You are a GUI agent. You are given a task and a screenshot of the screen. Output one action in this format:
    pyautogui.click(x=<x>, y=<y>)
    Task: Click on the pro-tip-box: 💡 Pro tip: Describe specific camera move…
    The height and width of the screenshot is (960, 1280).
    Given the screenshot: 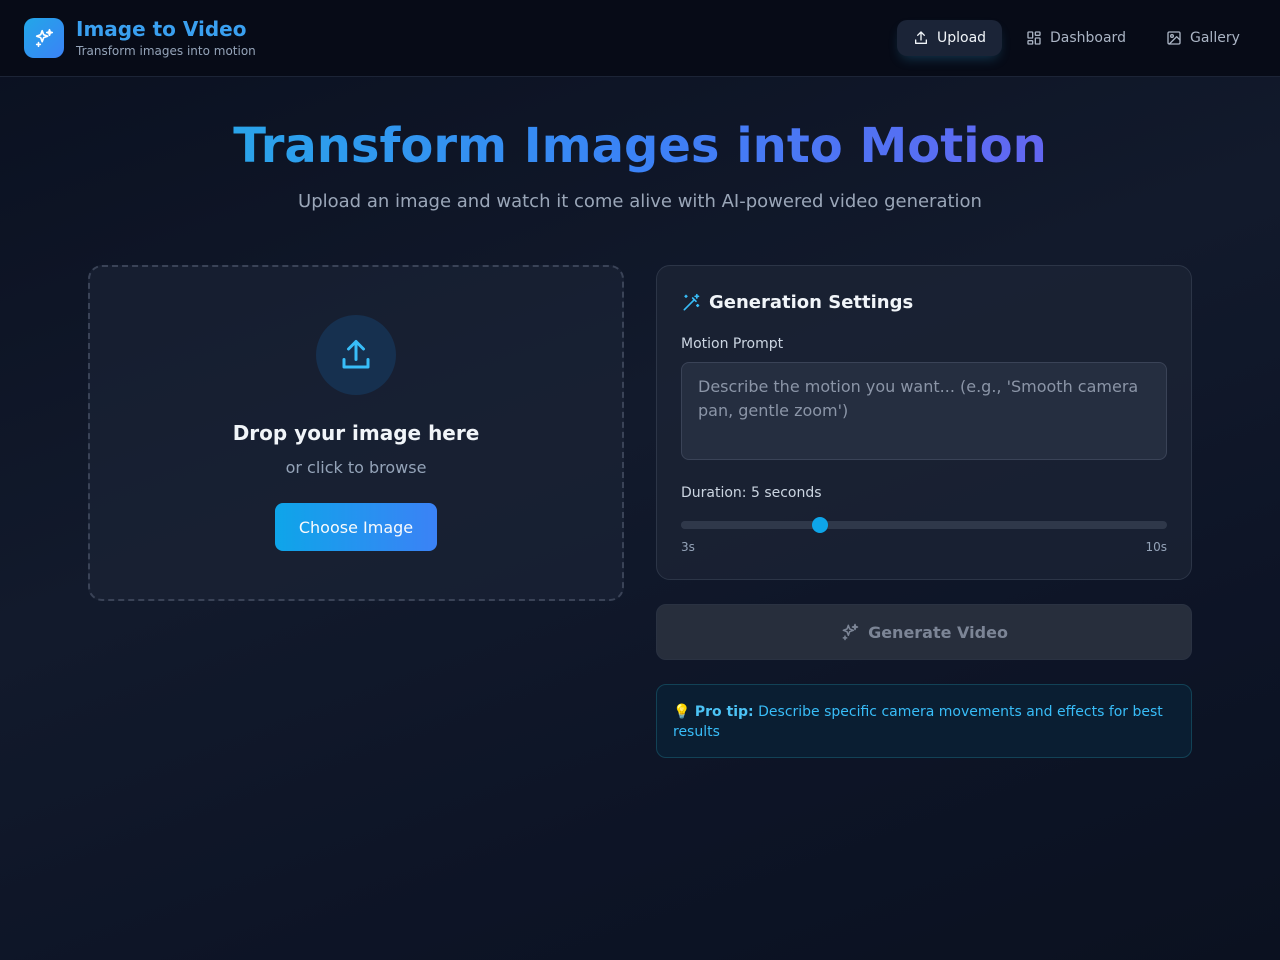 What is the action you would take?
    pyautogui.click(x=924, y=721)
    